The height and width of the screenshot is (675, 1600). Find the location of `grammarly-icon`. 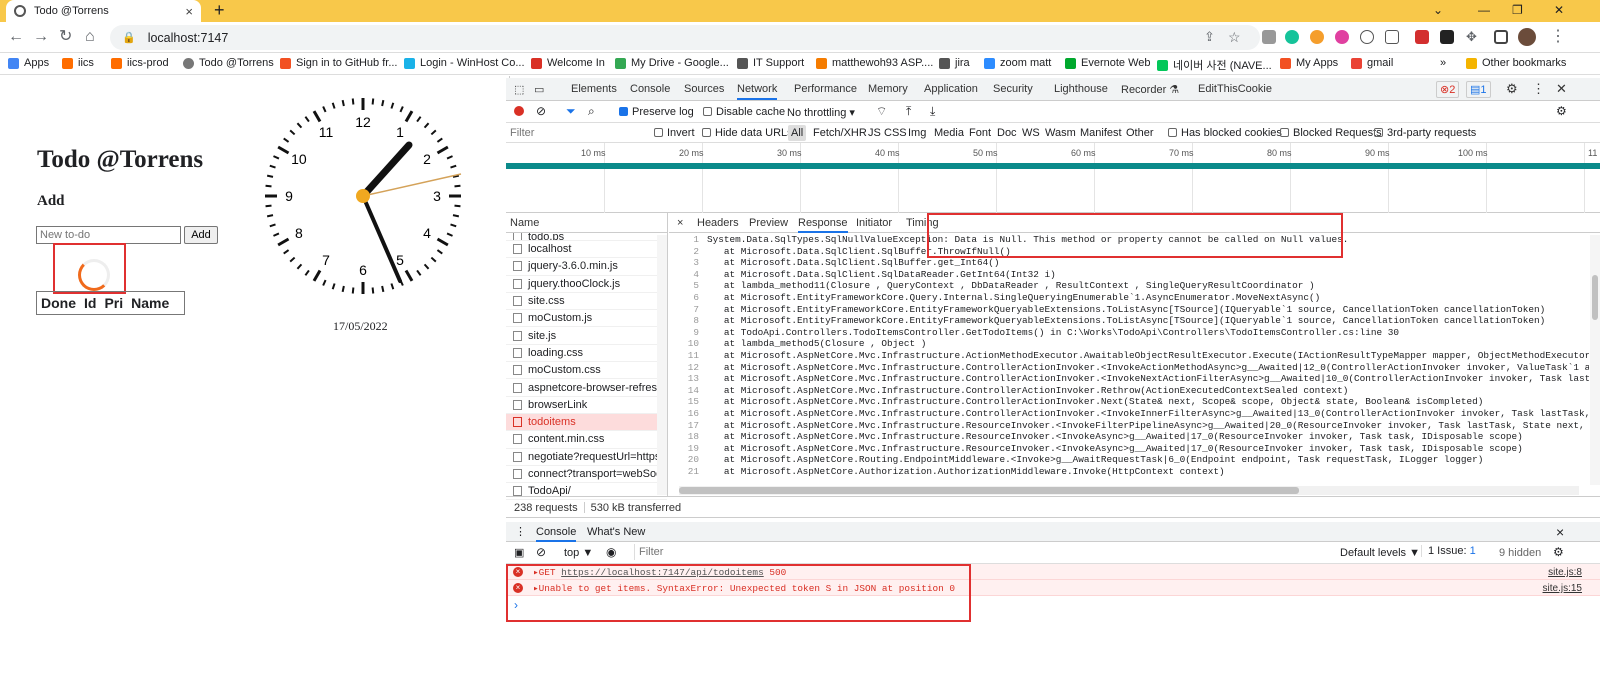

grammarly-icon is located at coordinates (1292, 37).